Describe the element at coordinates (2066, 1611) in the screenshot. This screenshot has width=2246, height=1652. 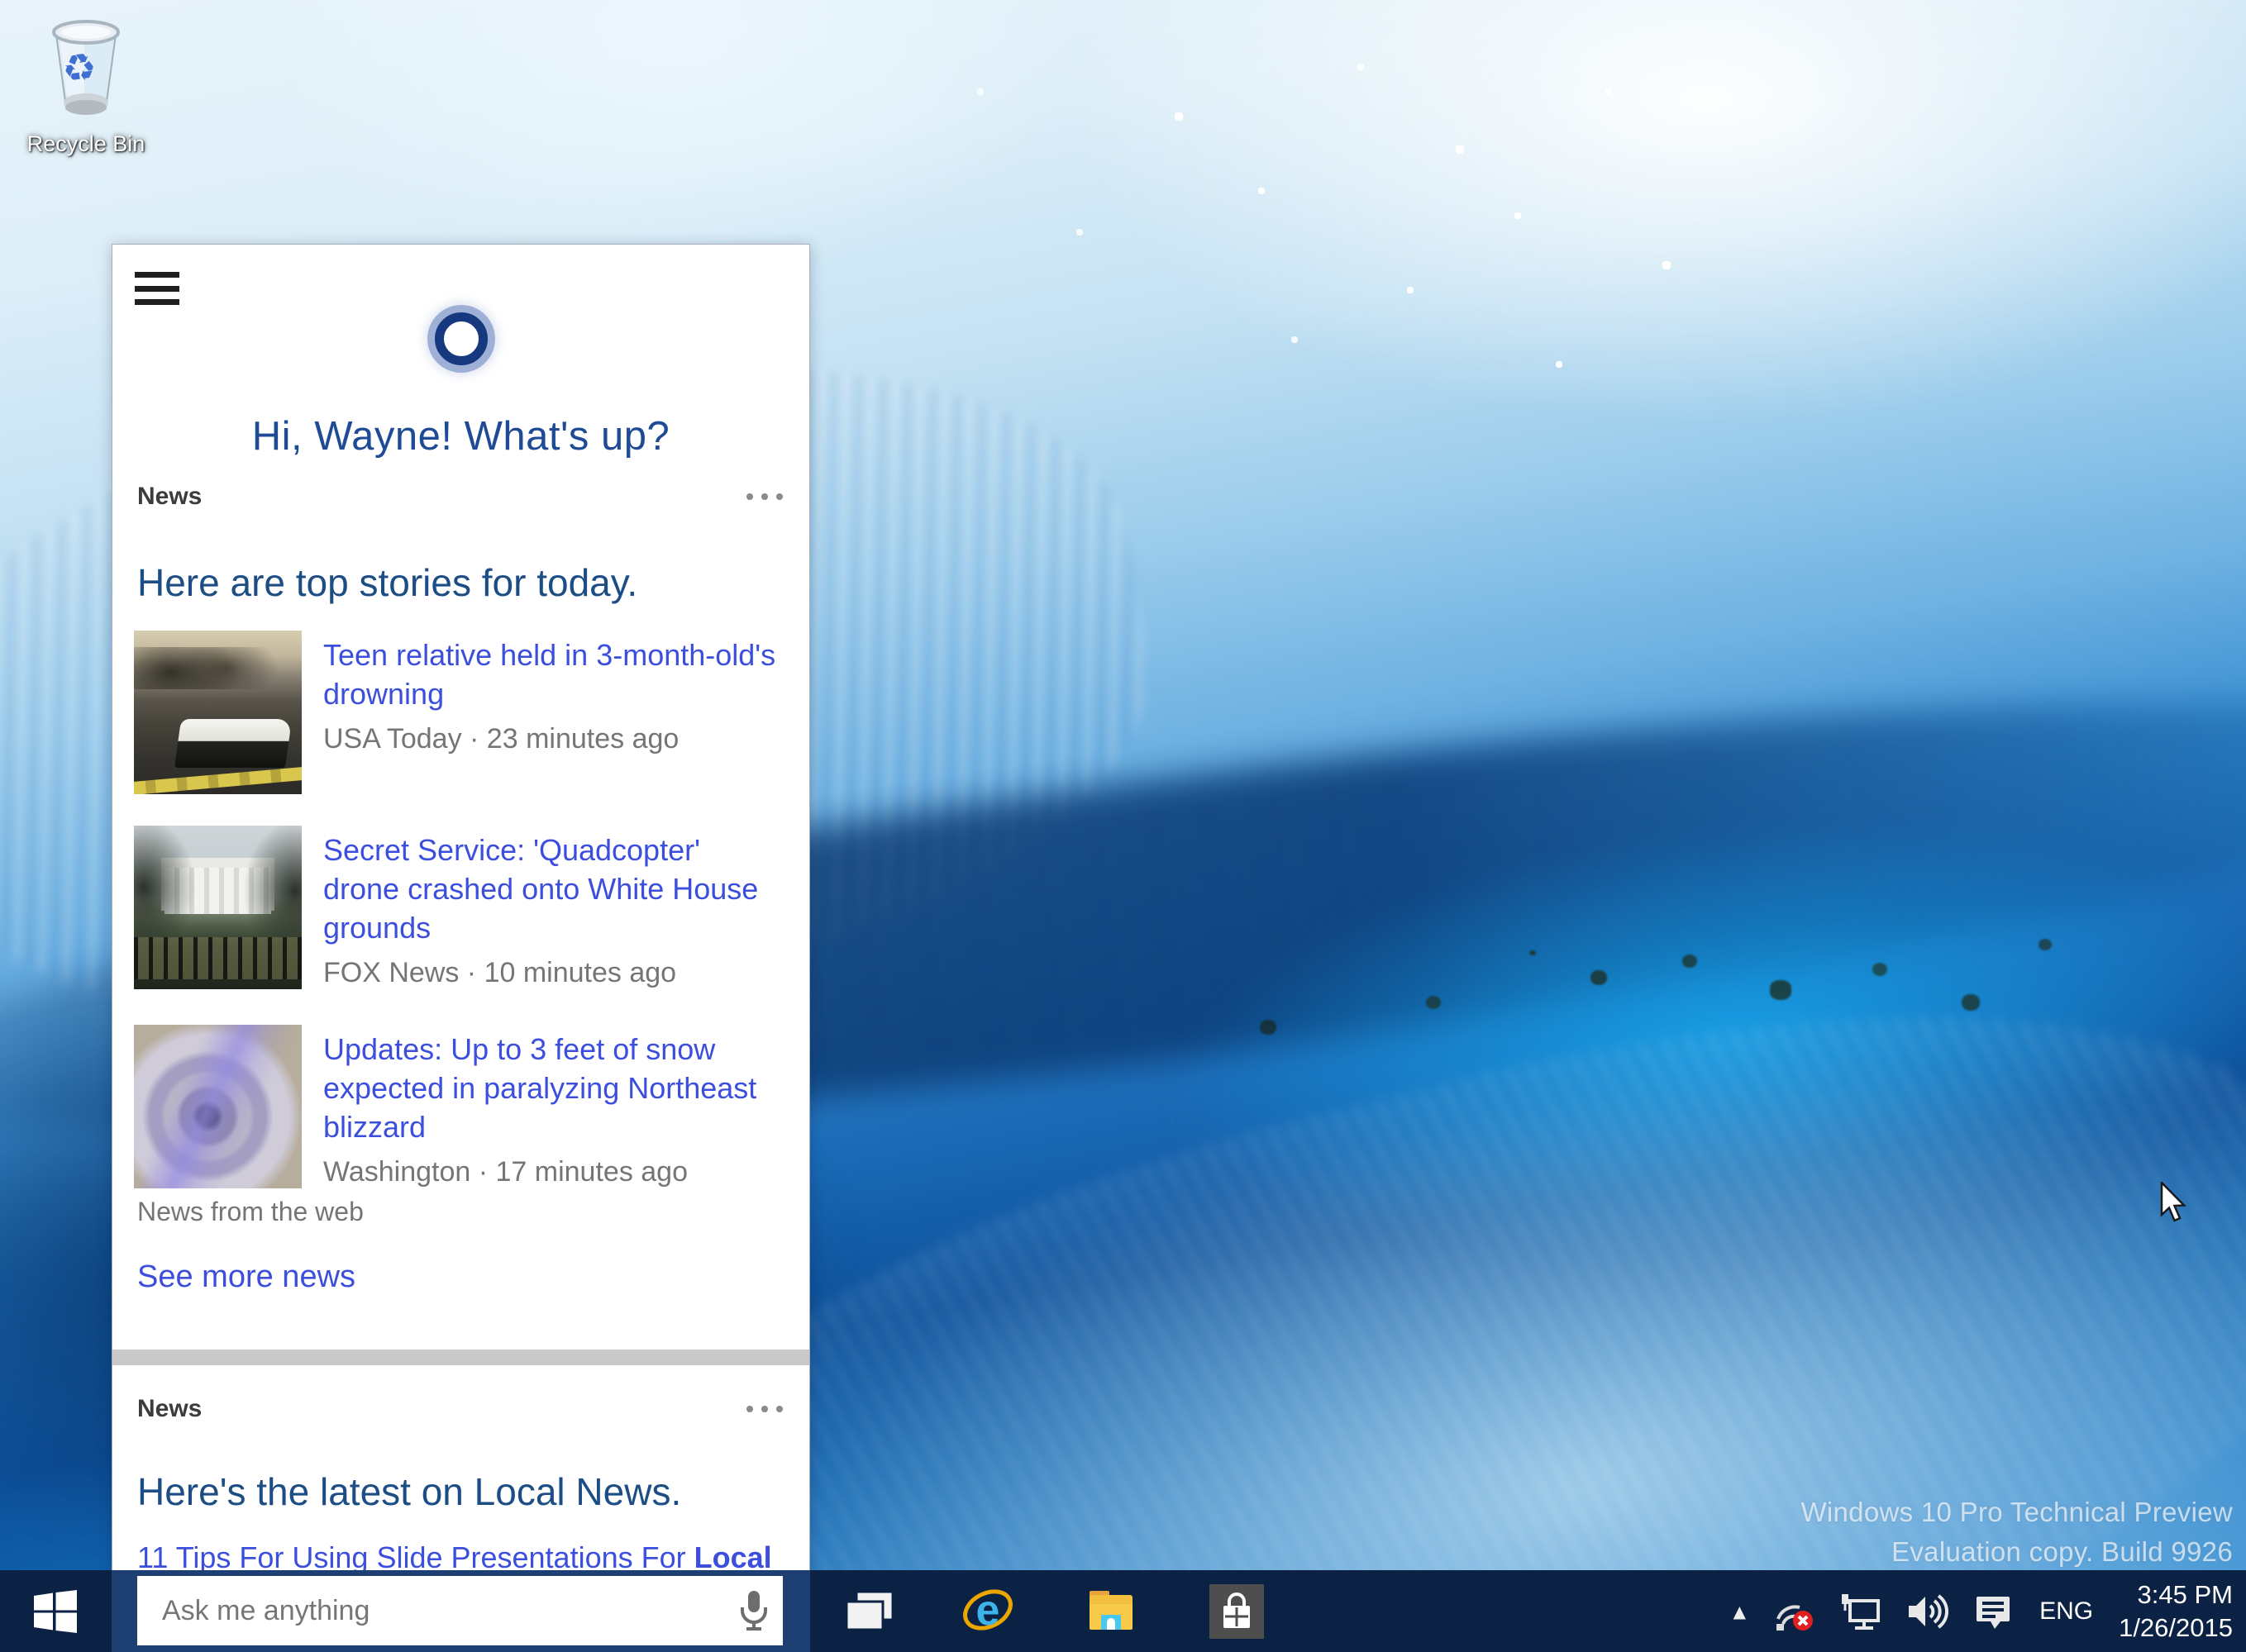
I see `language-indicator: ENG` at that location.